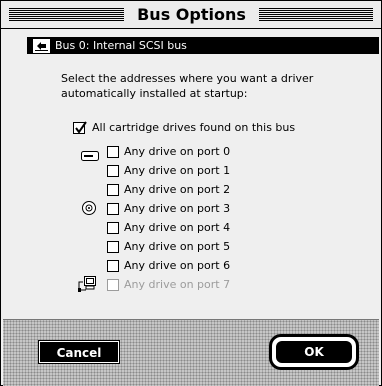  Describe the element at coordinates (177, 151) in the screenshot. I see `port-0-label: Any drive on port 0` at that location.